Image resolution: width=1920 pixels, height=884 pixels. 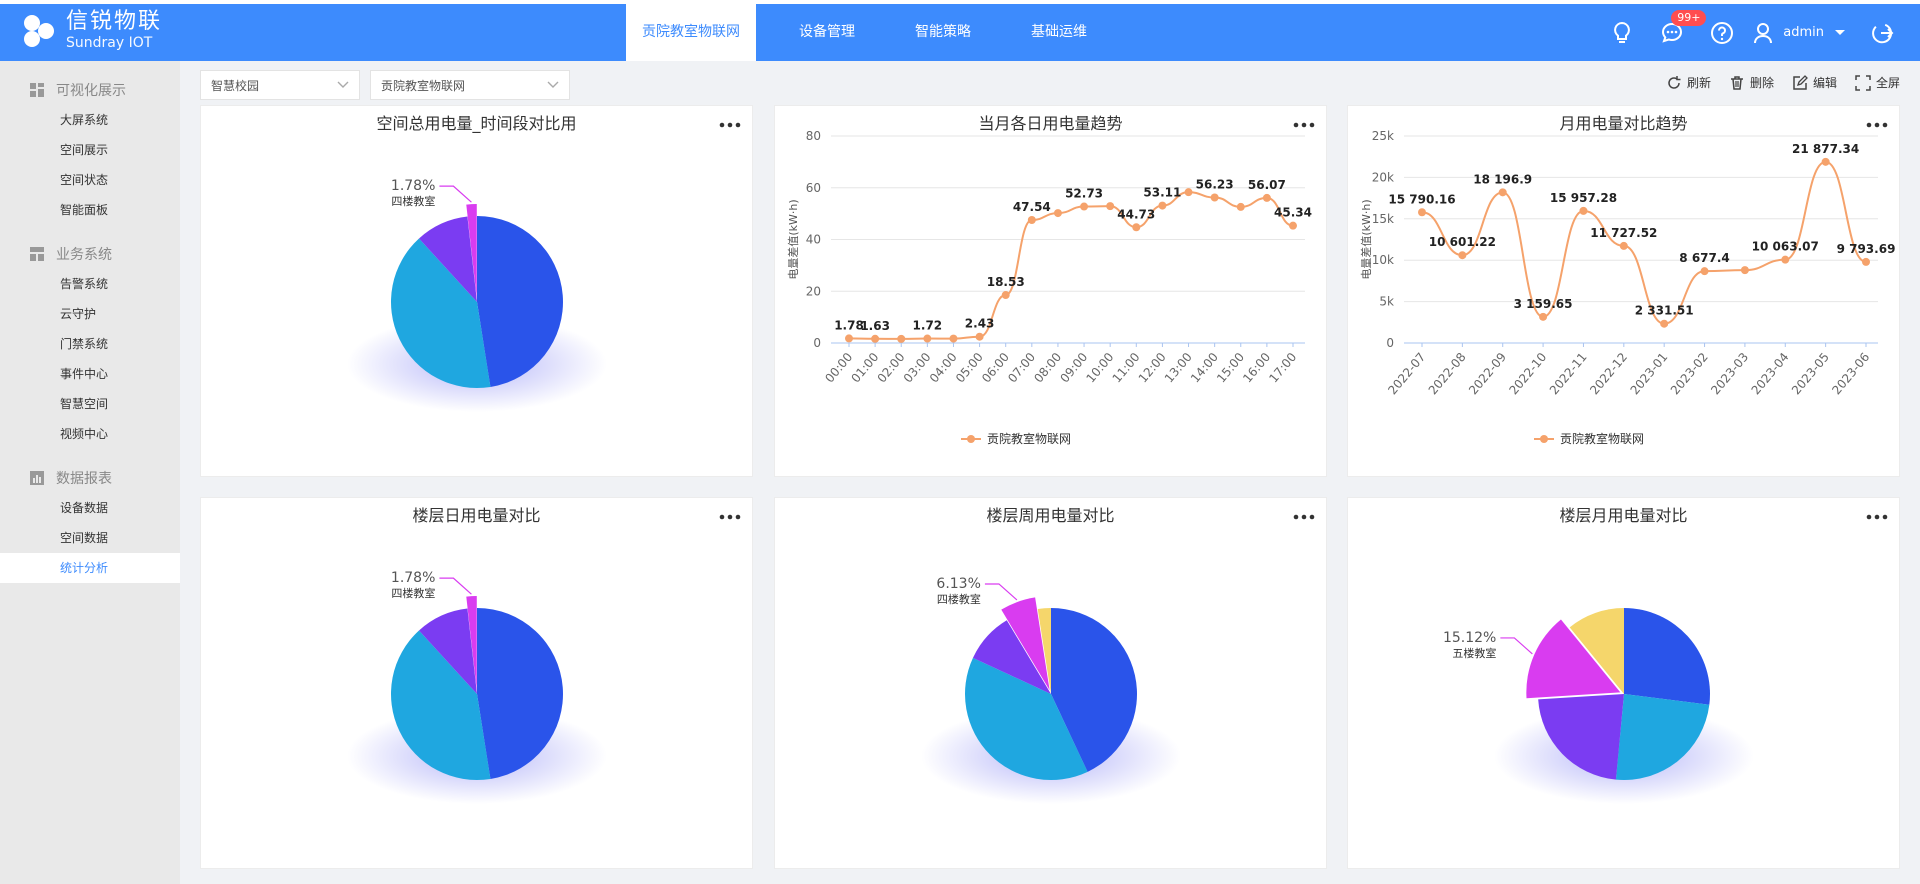 What do you see at coordinates (917, 367) in the screenshot?
I see `x-tick-label: 03:00` at bounding box center [917, 367].